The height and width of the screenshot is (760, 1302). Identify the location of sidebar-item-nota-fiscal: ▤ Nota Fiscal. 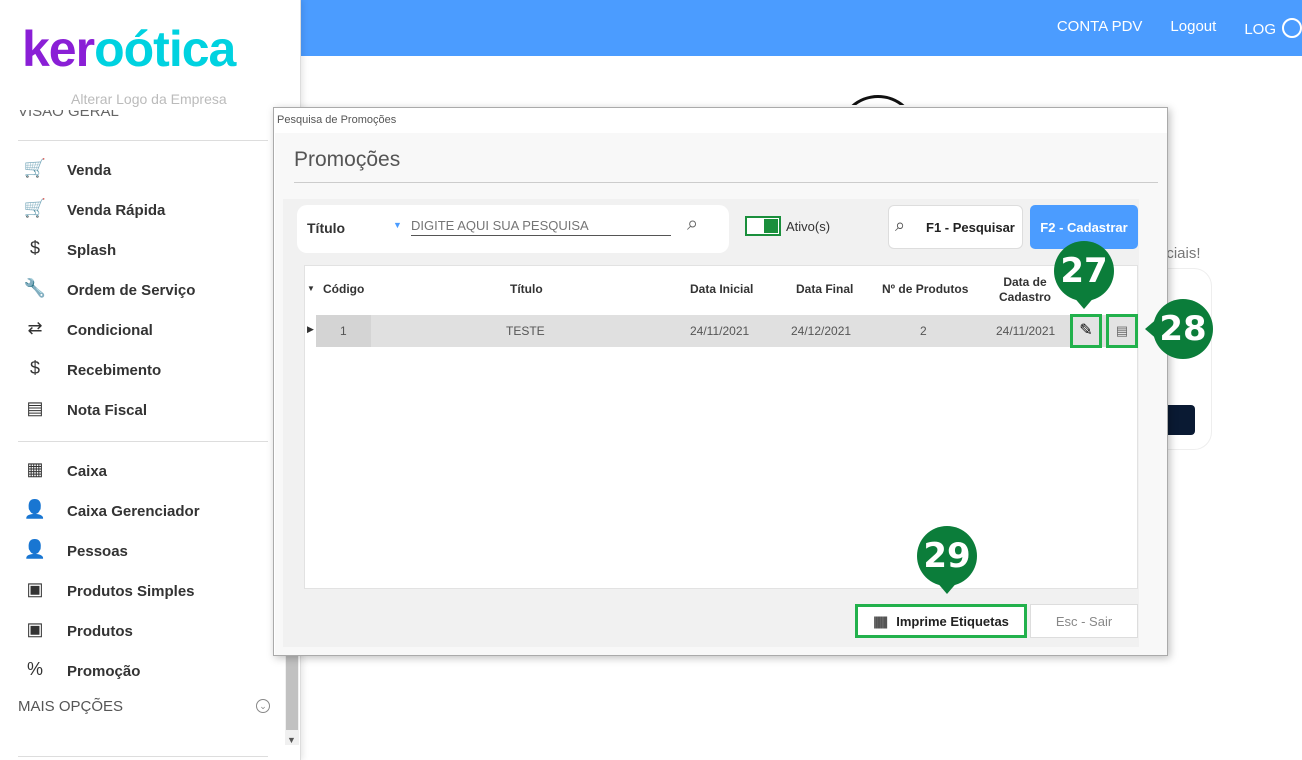
(84, 410).